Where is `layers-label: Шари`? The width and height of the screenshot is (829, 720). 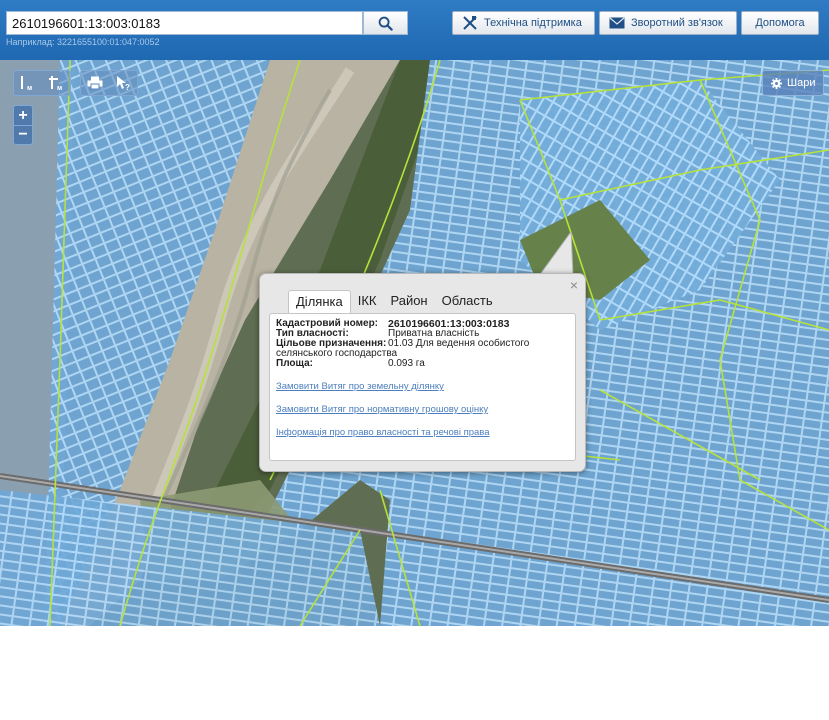 layers-label: Шари is located at coordinates (801, 83).